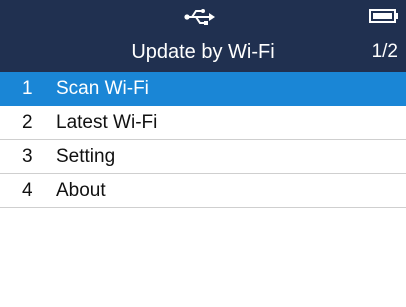  What do you see at coordinates (384, 16) in the screenshot?
I see `battery-icon` at bounding box center [384, 16].